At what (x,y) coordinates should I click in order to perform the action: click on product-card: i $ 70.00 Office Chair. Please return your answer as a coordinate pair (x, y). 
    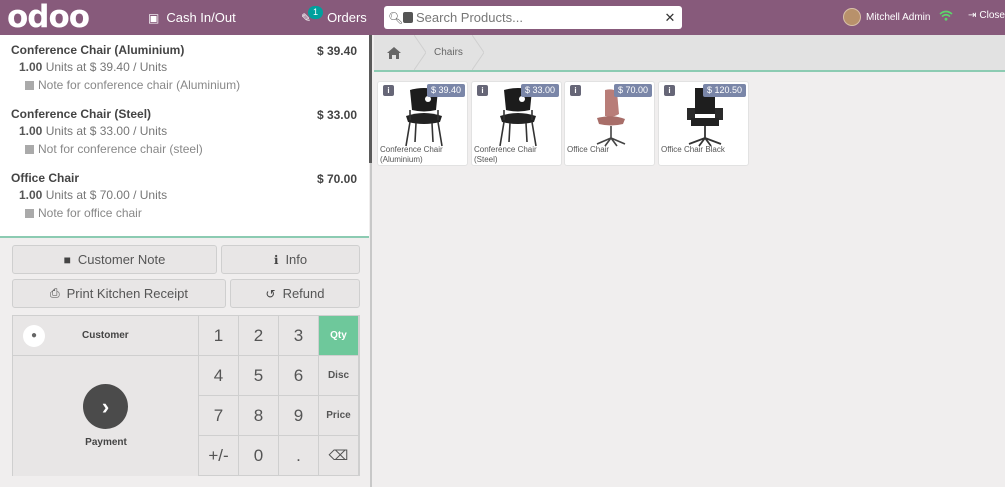
    Looking at the image, I should click on (609, 123).